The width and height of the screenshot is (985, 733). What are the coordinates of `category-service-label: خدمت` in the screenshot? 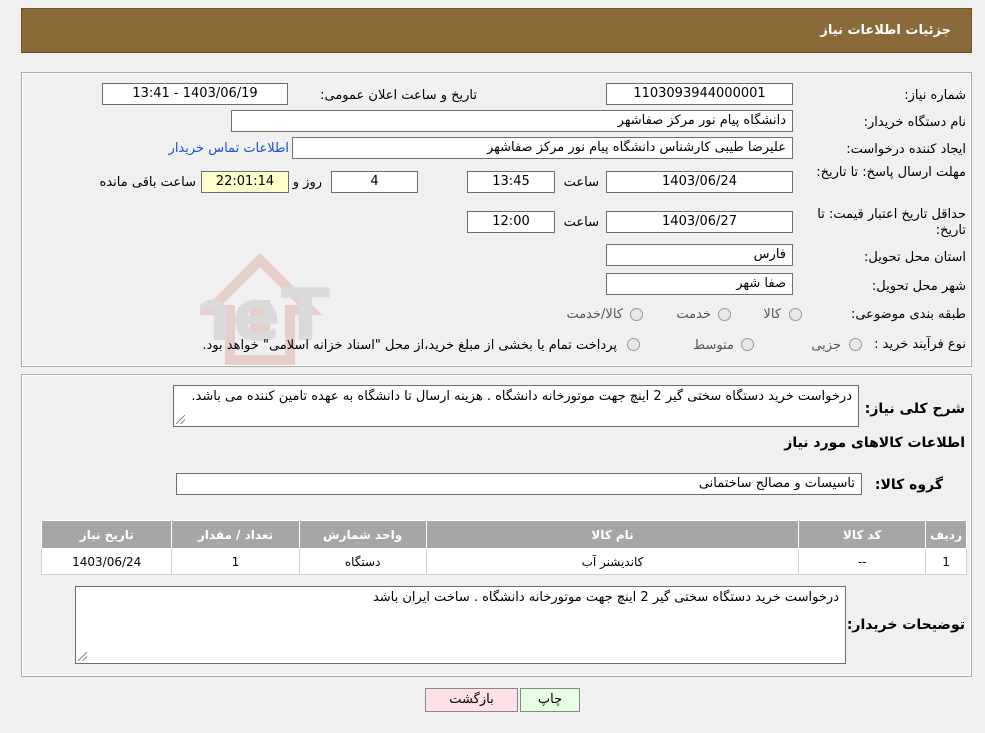 It's located at (693, 314).